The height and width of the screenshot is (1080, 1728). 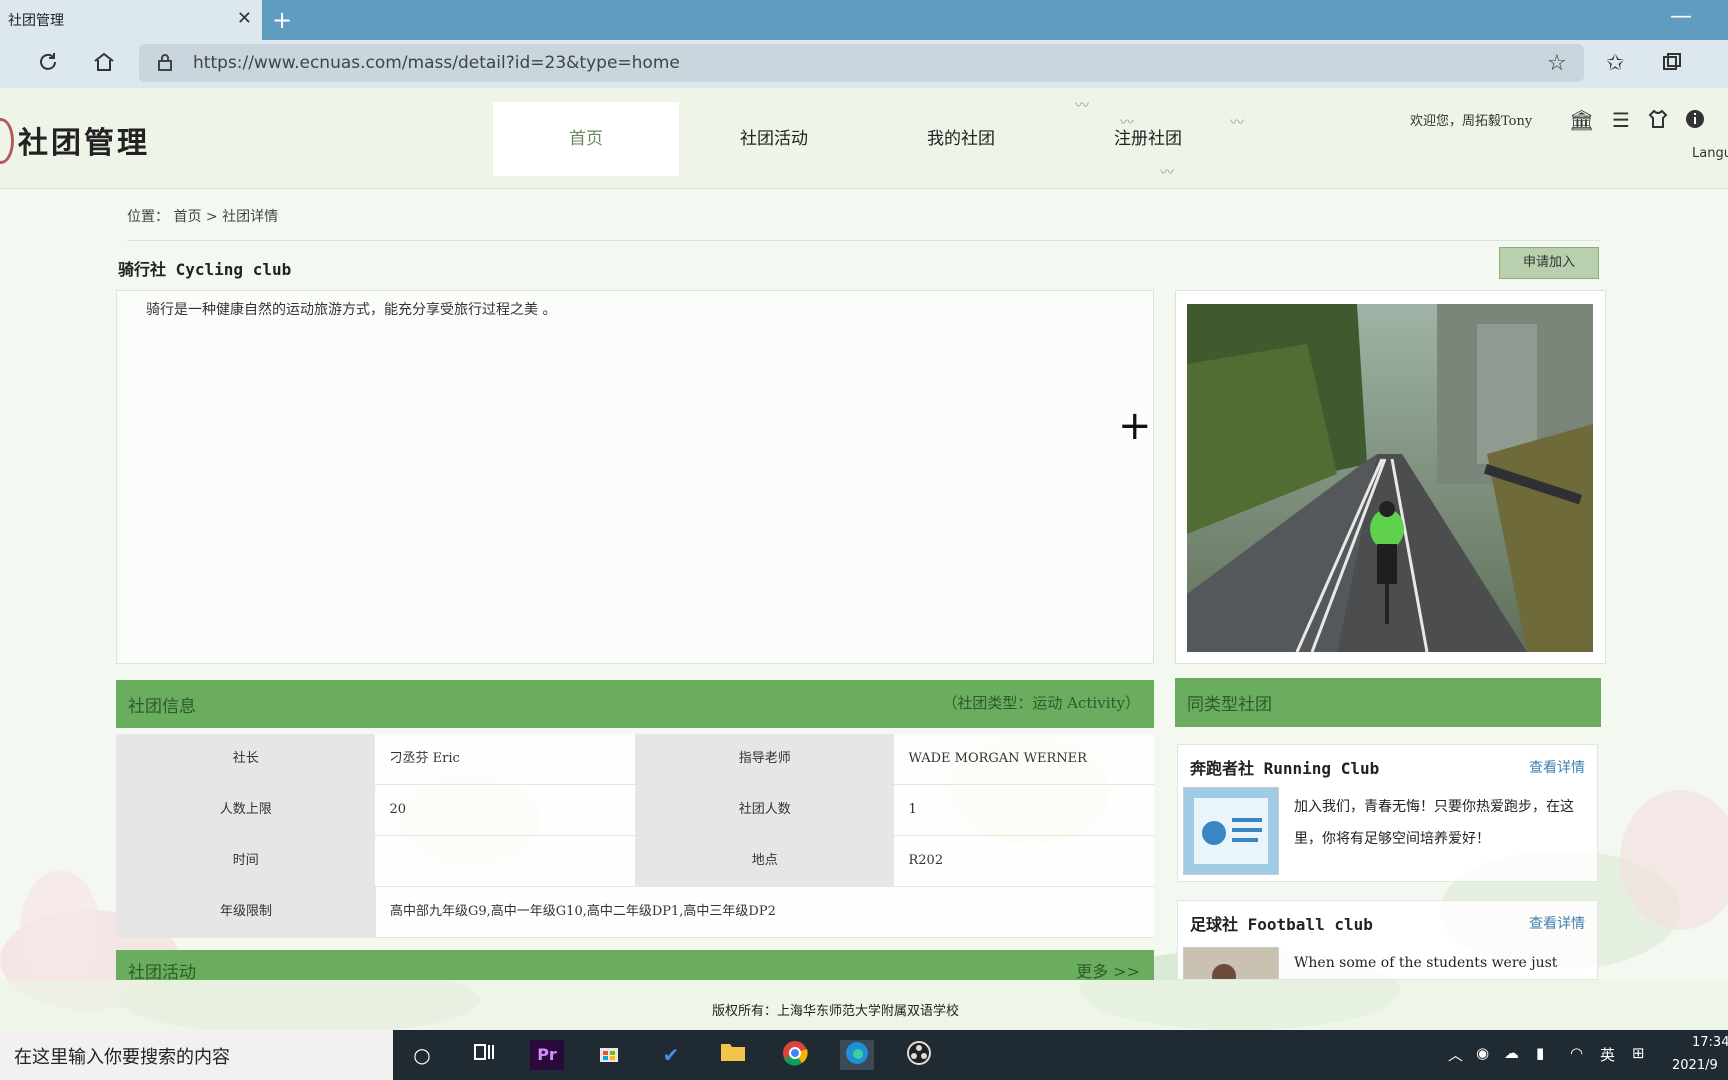 I want to click on edge-icon, so click(x=857, y=1055).